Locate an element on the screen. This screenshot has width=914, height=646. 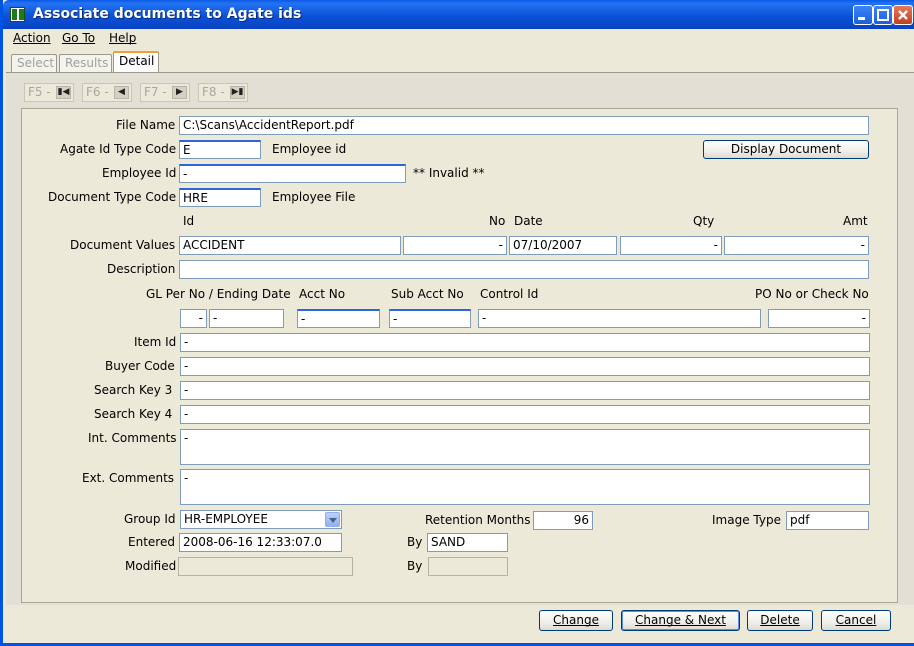
gl-per-label: GL Per No / Ending Date is located at coordinates (218, 294).